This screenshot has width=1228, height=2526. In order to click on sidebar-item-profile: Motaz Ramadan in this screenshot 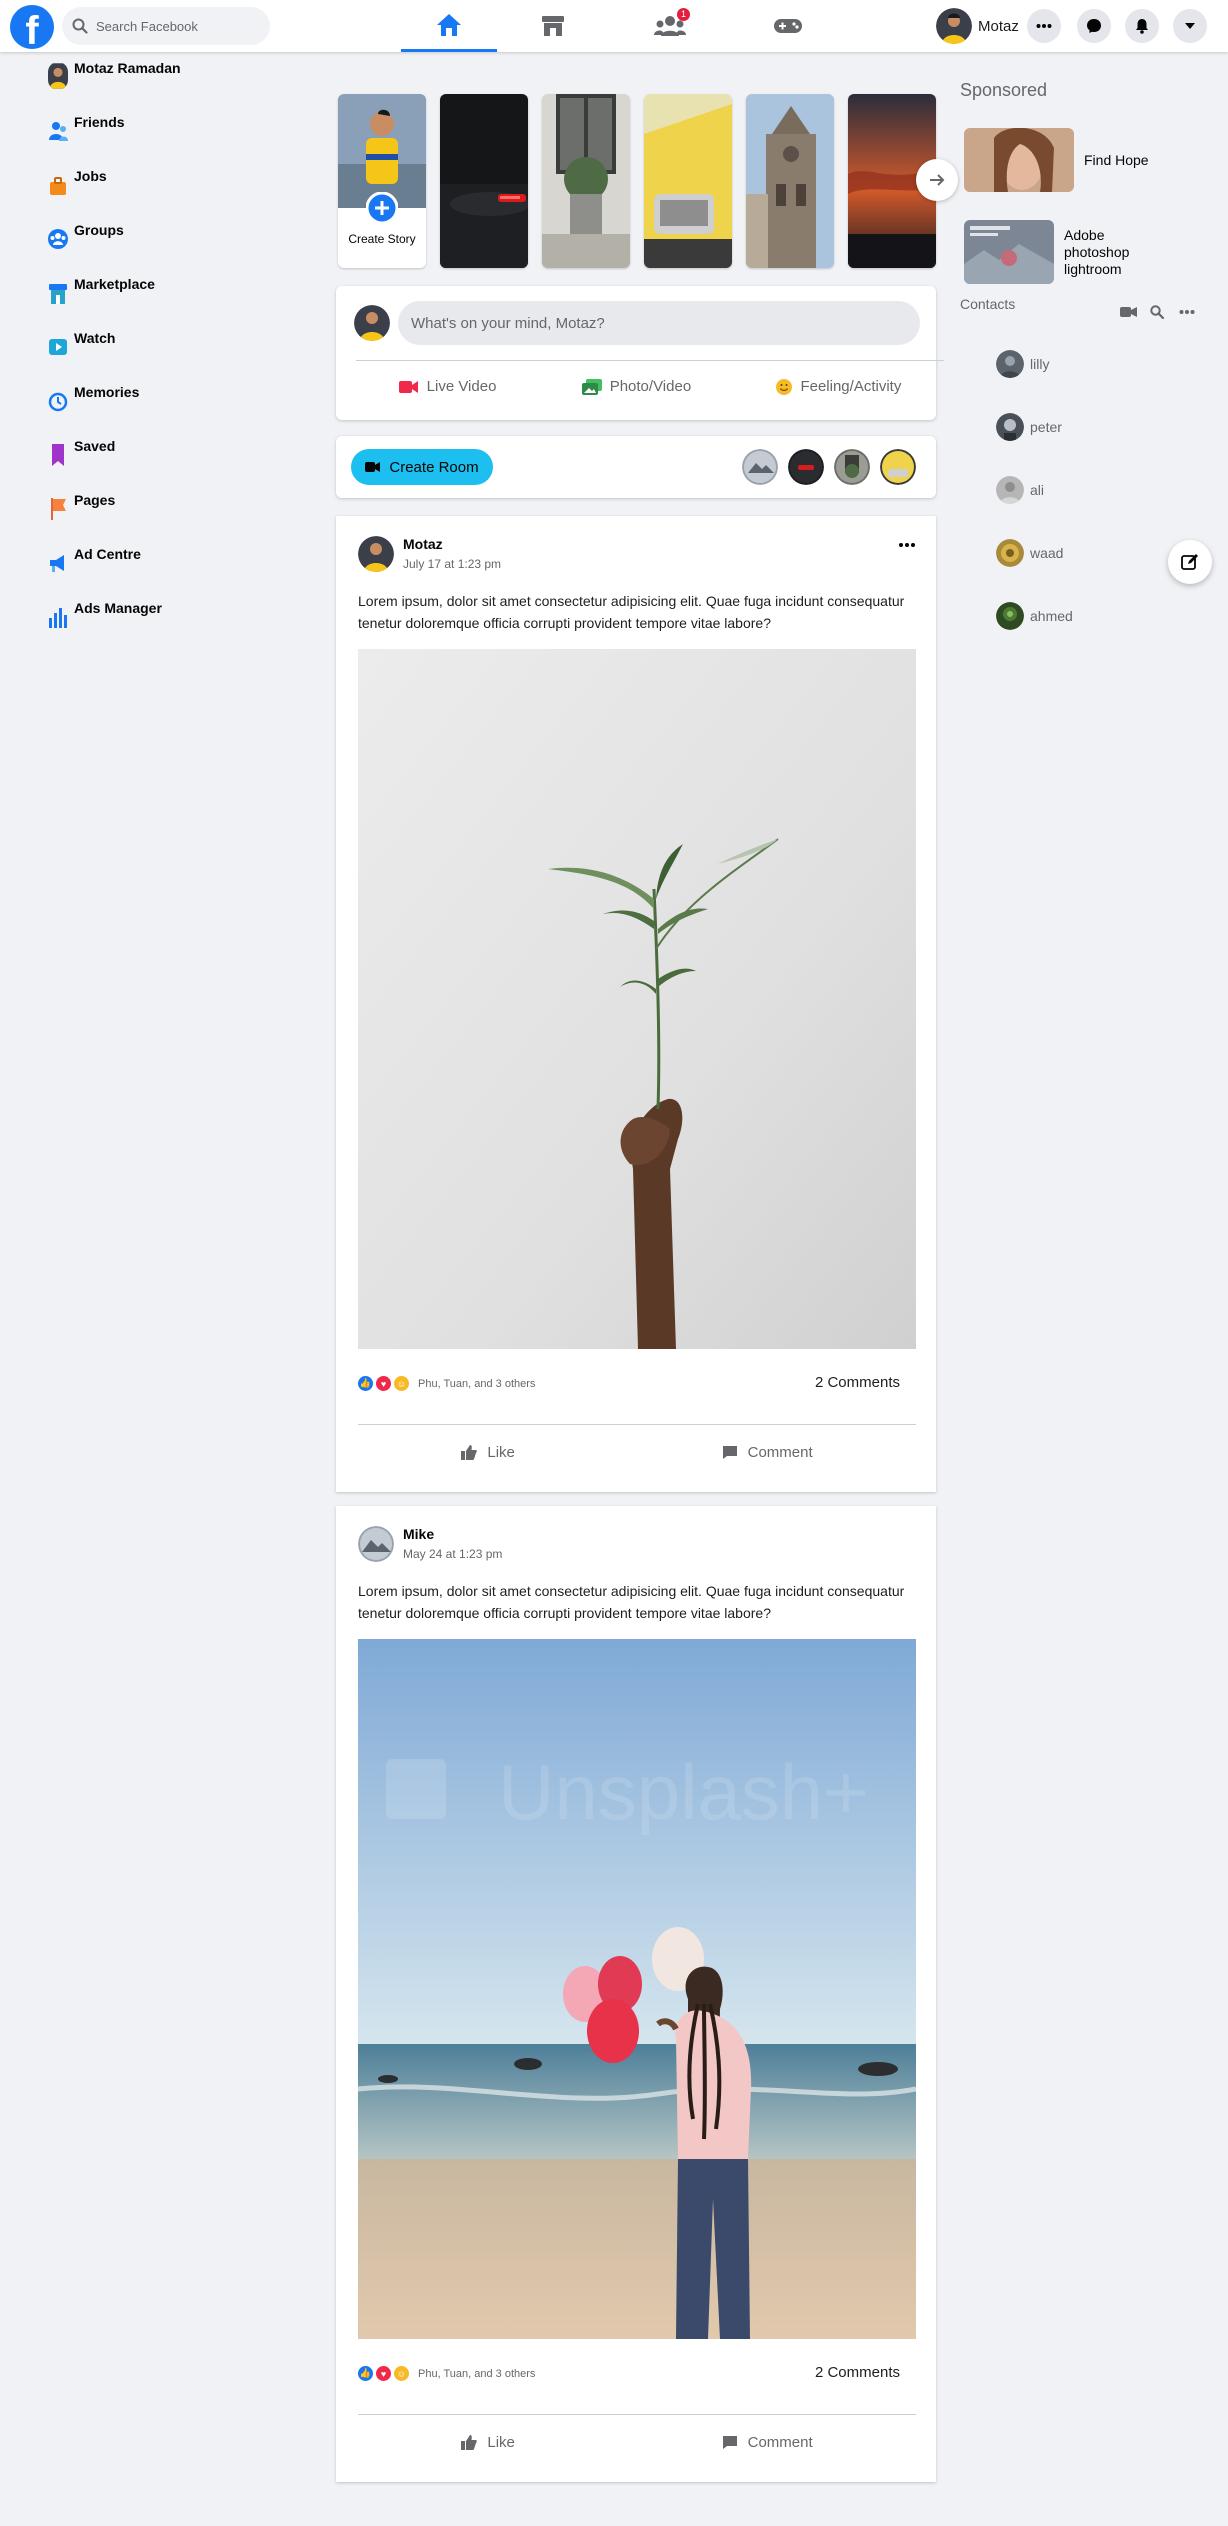, I will do `click(168, 85)`.